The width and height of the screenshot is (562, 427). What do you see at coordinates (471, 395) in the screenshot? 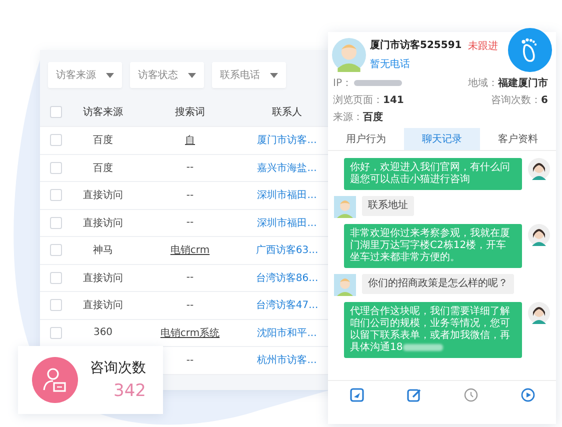
I see `circle-icon` at bounding box center [471, 395].